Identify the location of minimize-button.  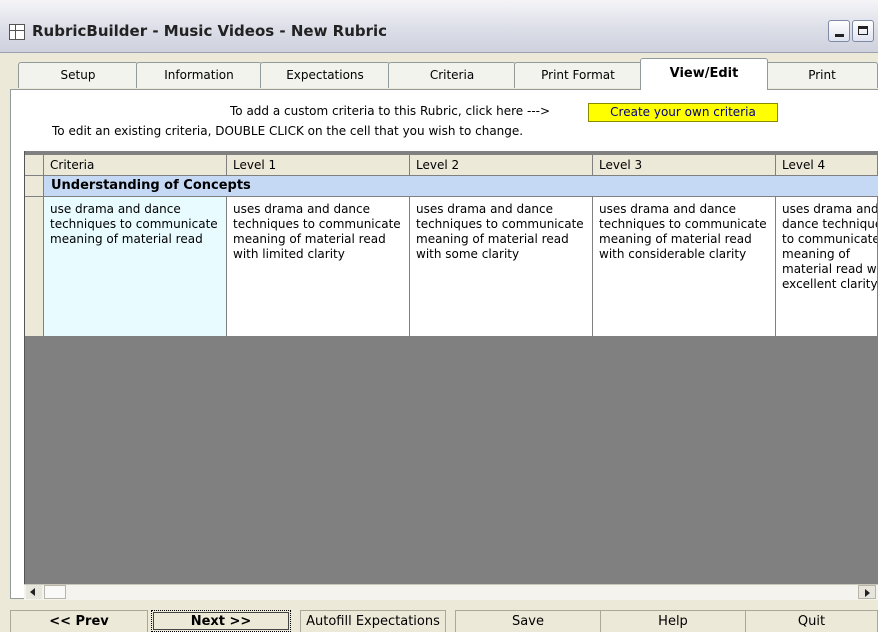
(839, 31).